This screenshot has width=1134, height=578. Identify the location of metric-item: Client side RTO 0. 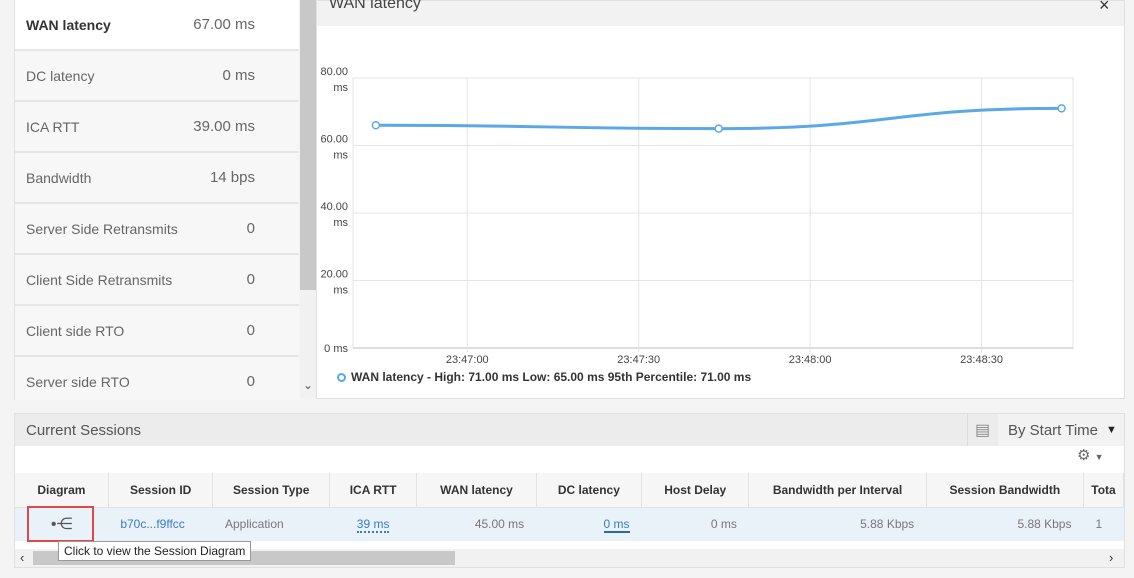
(157, 331).